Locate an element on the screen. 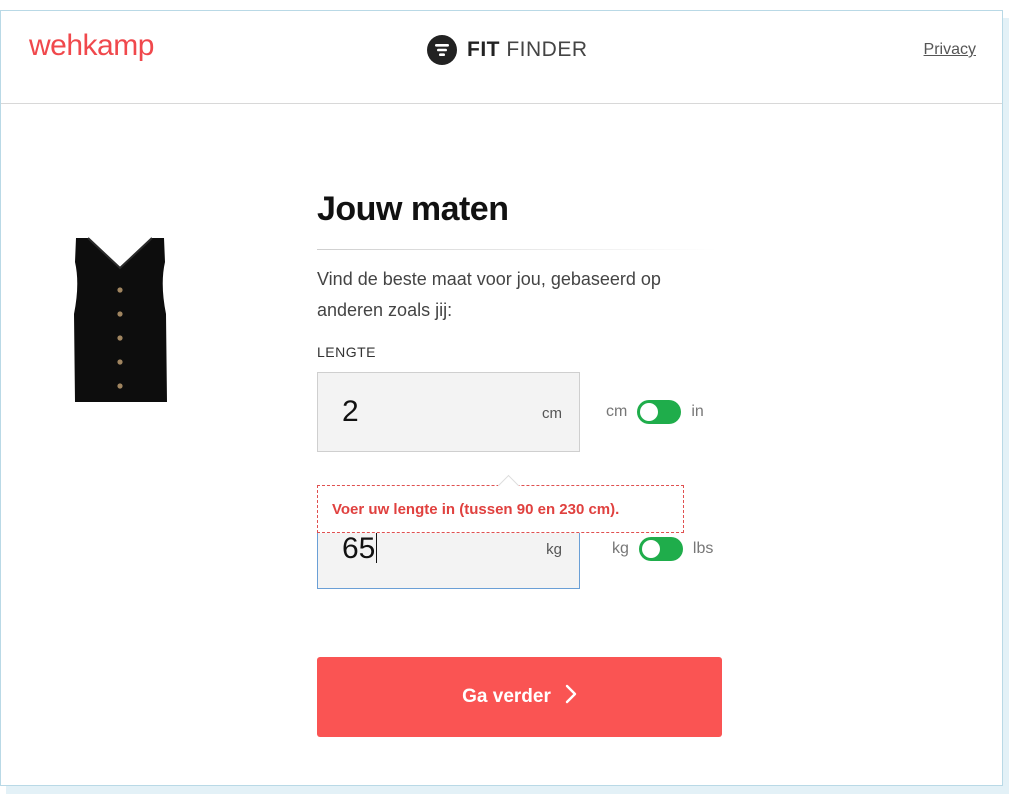  height-input: 2 cm is located at coordinates (448, 412).